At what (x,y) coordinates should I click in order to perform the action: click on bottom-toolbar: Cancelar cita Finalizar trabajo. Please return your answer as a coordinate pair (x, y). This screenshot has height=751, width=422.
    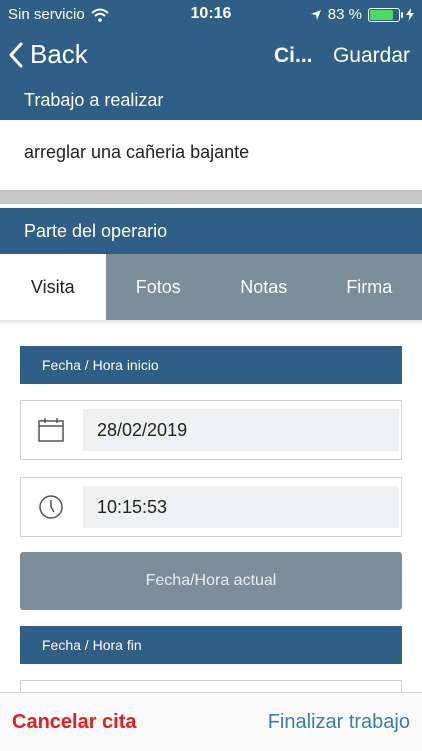
    Looking at the image, I should click on (211, 721).